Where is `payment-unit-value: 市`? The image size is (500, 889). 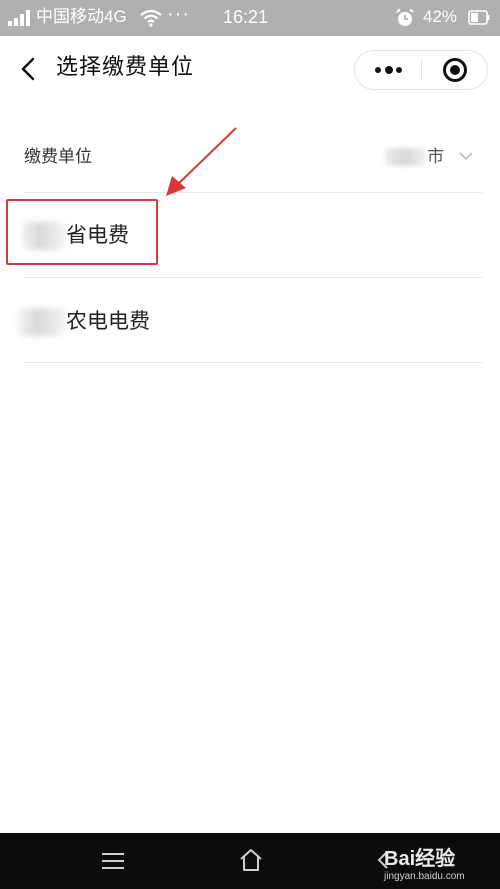 payment-unit-value: 市 is located at coordinates (414, 157).